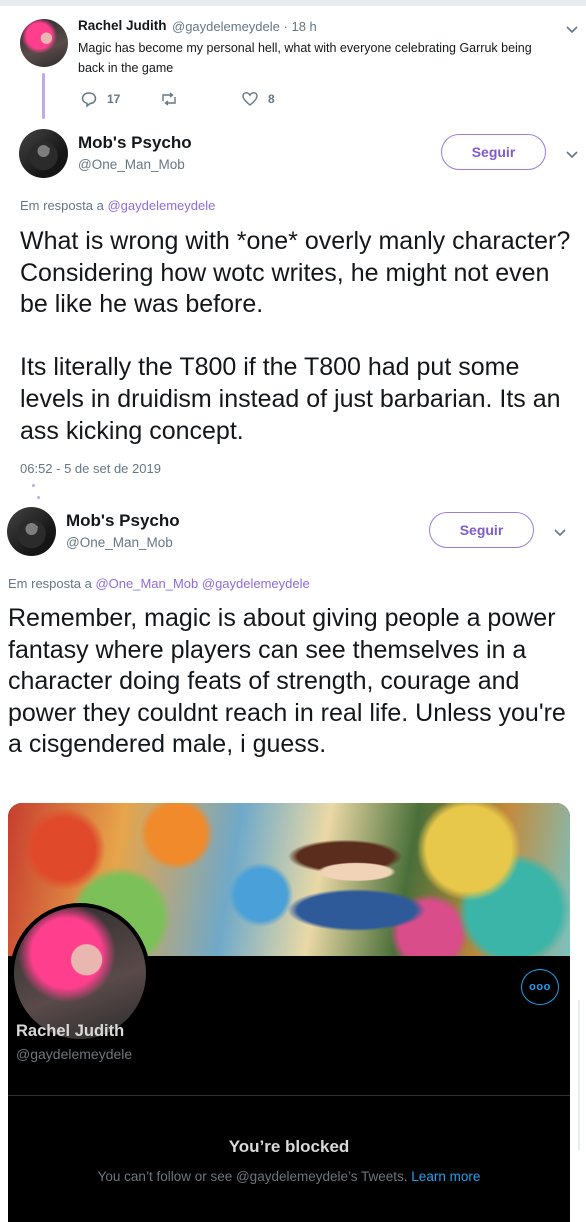  I want to click on tweet2-author-handle: @One_Man_Mob, so click(131, 164).